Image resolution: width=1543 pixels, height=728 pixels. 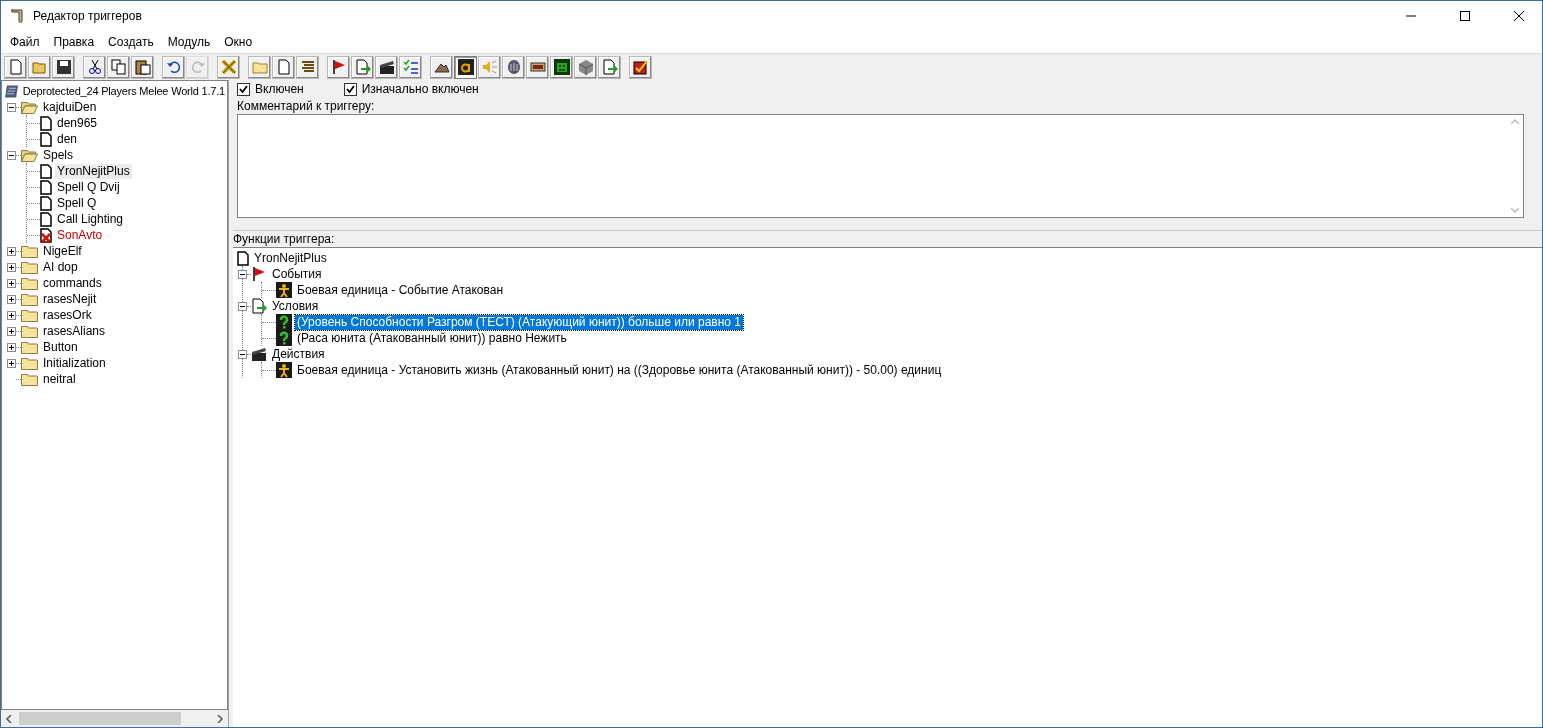 What do you see at coordinates (297, 274) in the screenshot?
I see `tree-item: События` at bounding box center [297, 274].